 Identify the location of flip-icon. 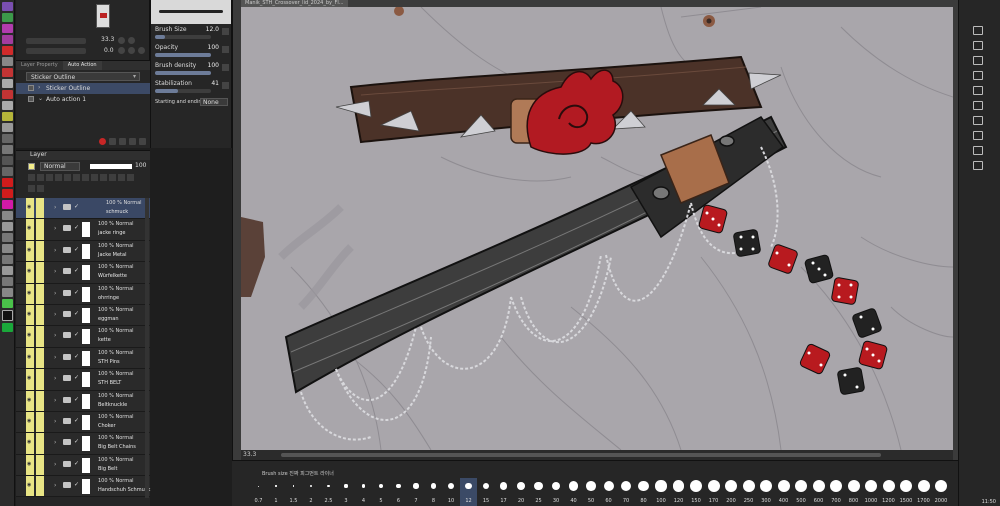
(141, 50).